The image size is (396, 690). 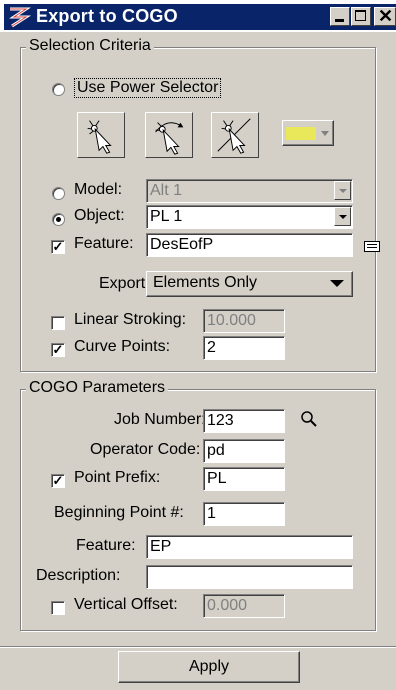 I want to click on beginning-point-label: Beginning Point #:, so click(x=119, y=512).